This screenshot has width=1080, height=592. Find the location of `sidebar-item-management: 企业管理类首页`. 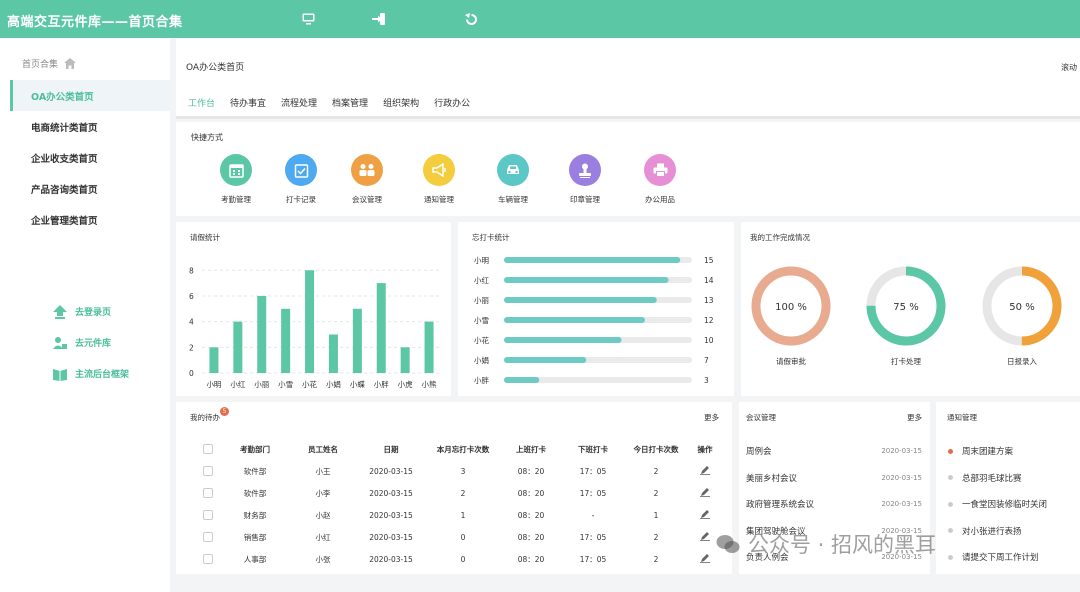

sidebar-item-management: 企业管理类首页 is located at coordinates (90, 219).